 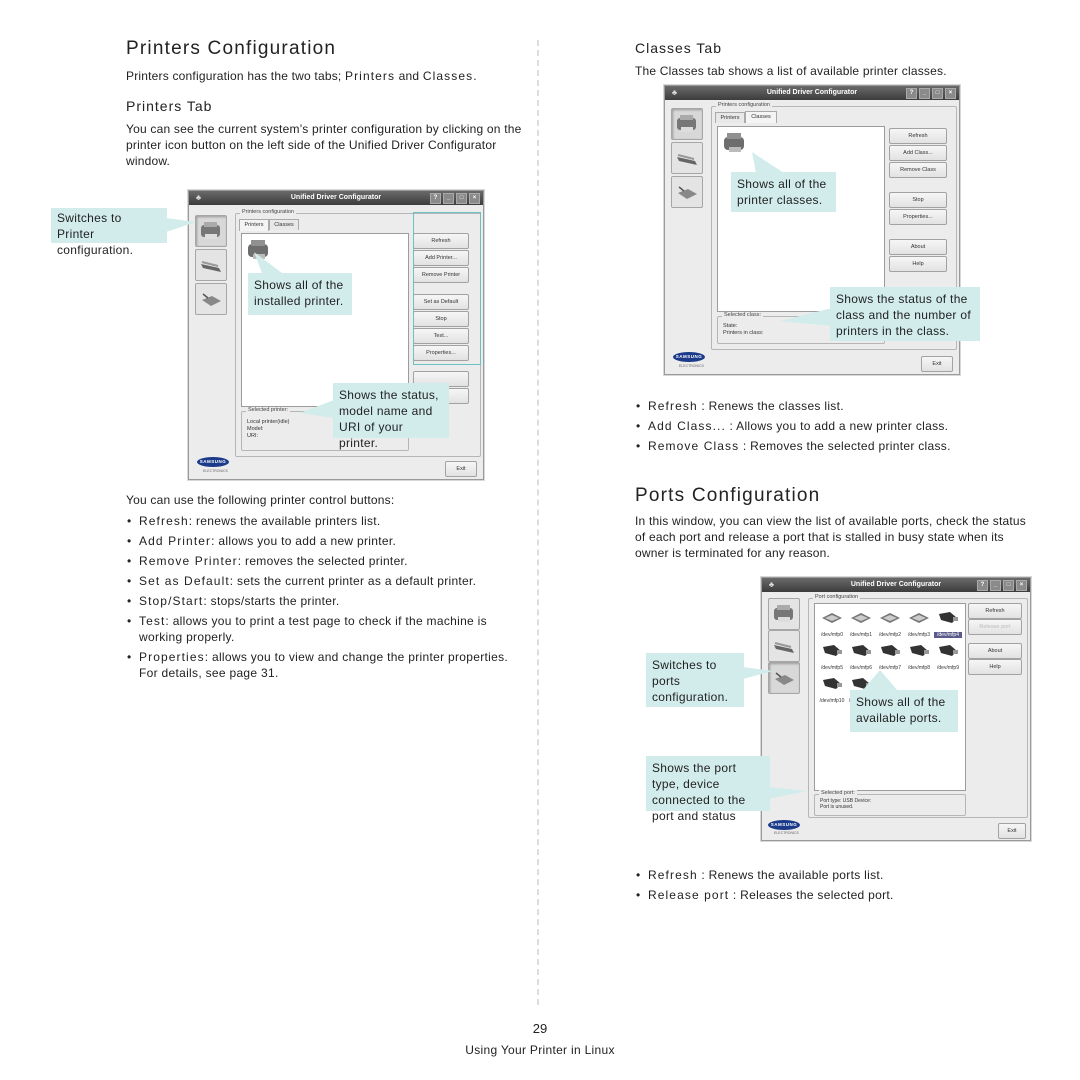 What do you see at coordinates (890, 635) in the screenshot?
I see `port-label: /dev/mfp2` at bounding box center [890, 635].